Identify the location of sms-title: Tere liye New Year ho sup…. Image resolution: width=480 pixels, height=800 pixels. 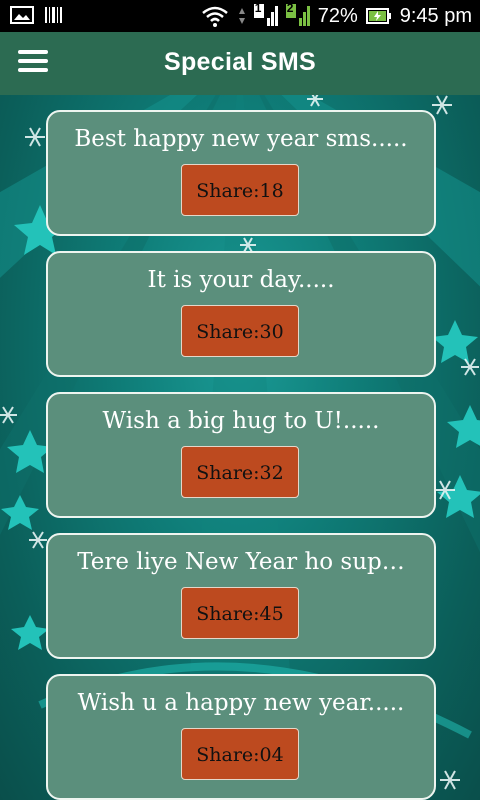
(241, 562).